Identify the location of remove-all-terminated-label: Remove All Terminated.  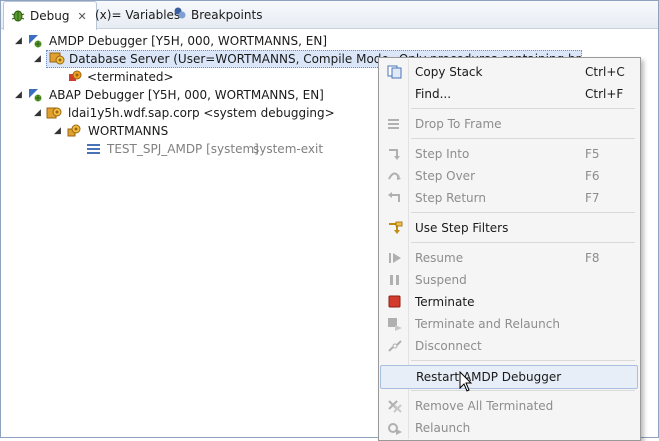
(484, 406).